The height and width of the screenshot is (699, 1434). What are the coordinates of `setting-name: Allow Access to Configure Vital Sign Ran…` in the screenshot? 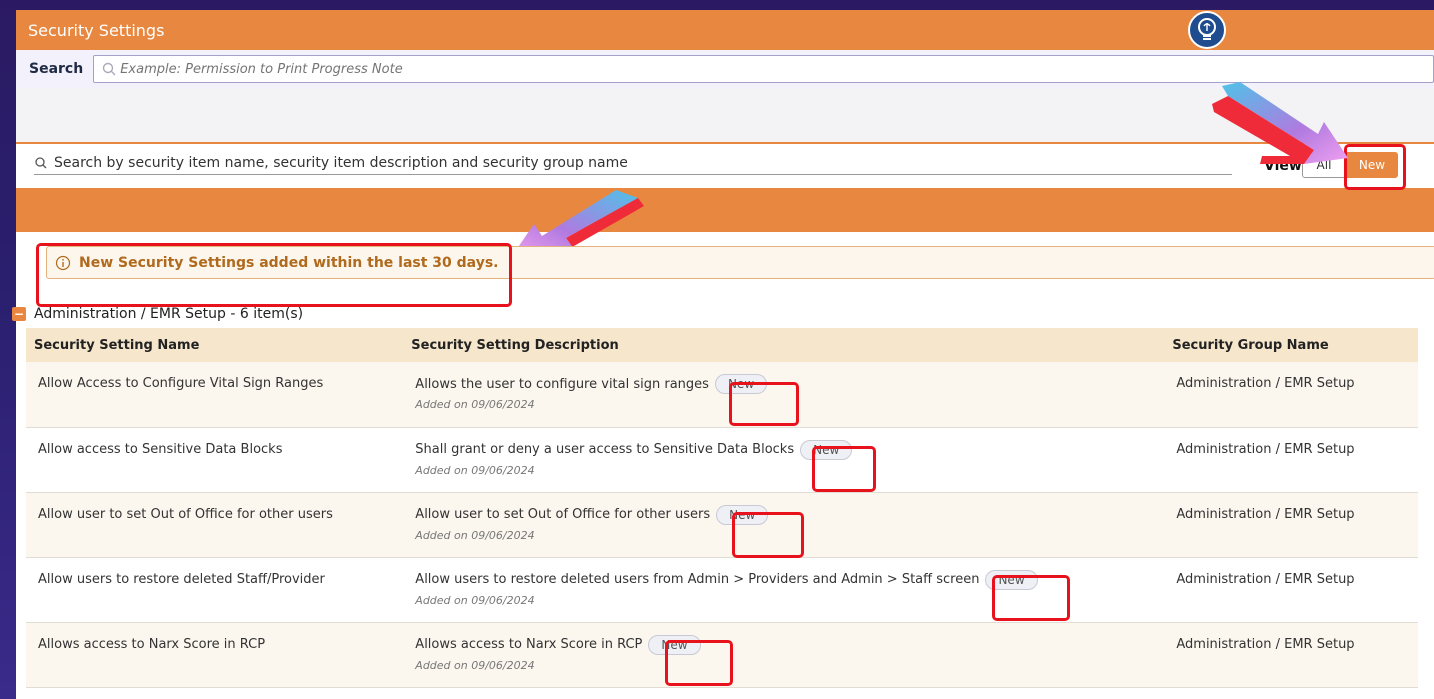 It's located at (181, 383).